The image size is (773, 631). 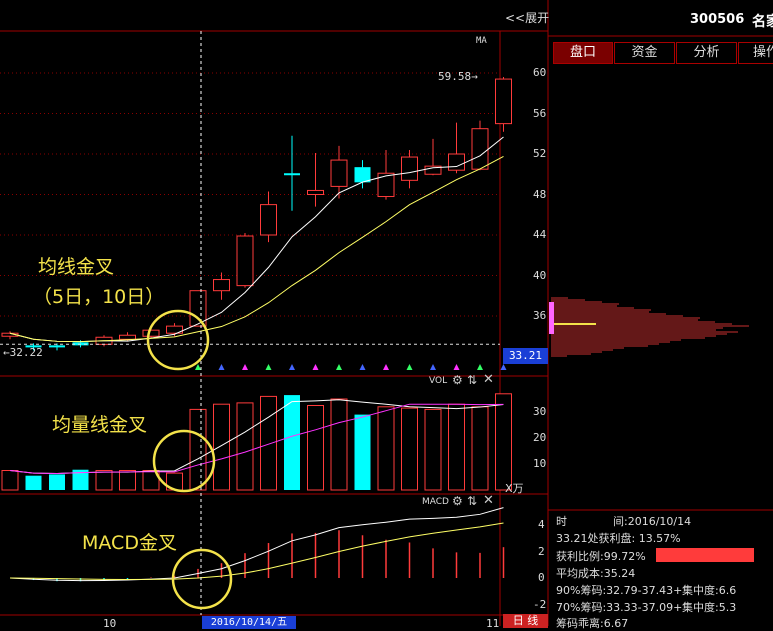 I want to click on macd-cross-annotation: MACD金叉, so click(x=129, y=543).